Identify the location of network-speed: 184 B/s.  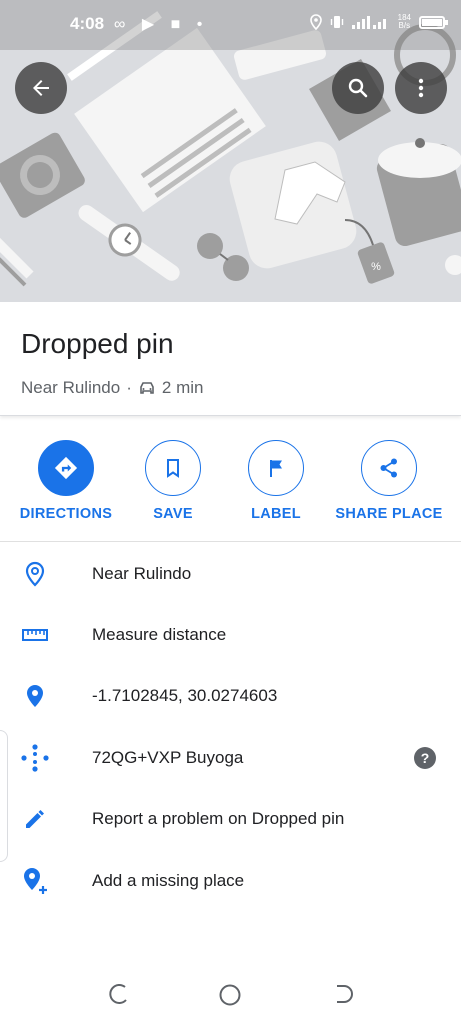
(404, 22).